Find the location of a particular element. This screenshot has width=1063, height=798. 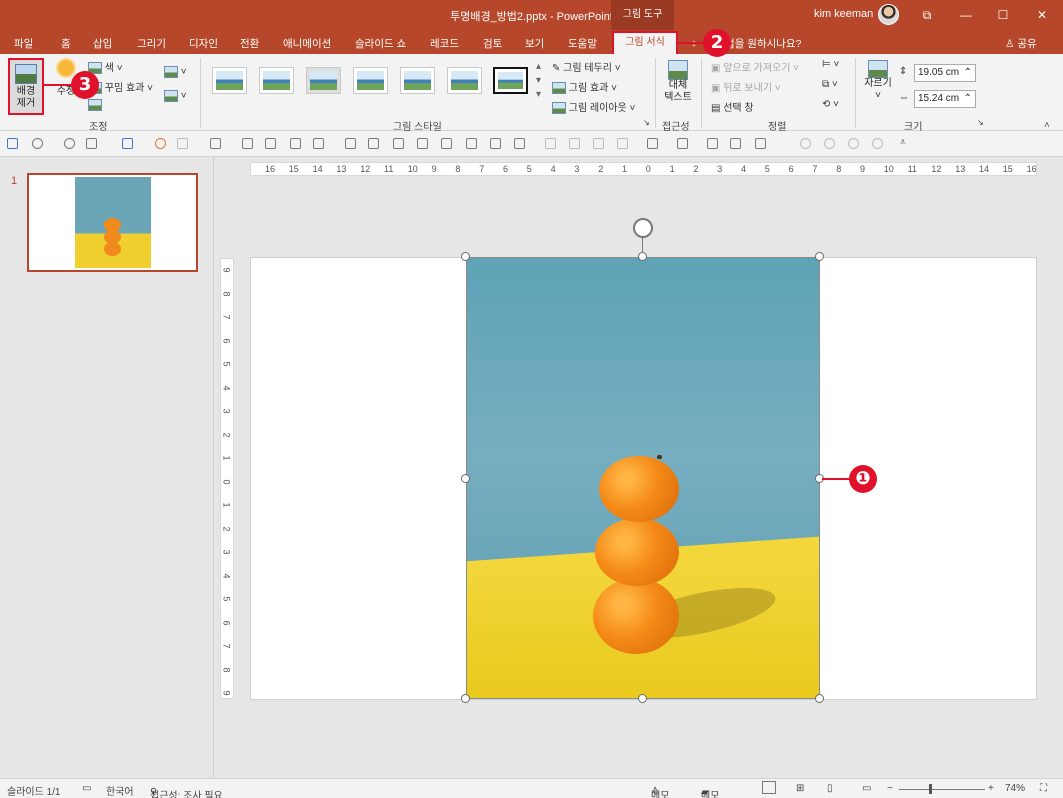

tab-picture-format: 그림 서식 is located at coordinates (645, 43).